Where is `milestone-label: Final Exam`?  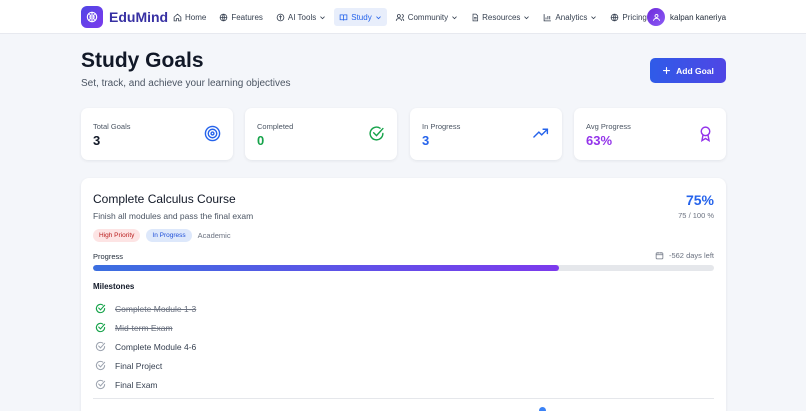 milestone-label: Final Exam is located at coordinates (136, 384).